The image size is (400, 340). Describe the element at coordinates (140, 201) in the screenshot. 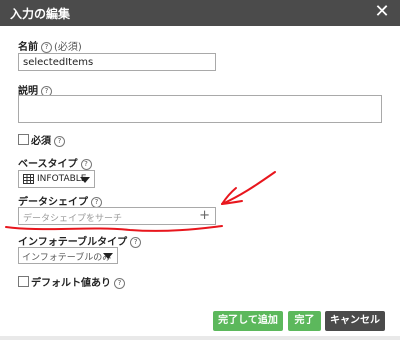

I see `red-annotation-icon` at that location.